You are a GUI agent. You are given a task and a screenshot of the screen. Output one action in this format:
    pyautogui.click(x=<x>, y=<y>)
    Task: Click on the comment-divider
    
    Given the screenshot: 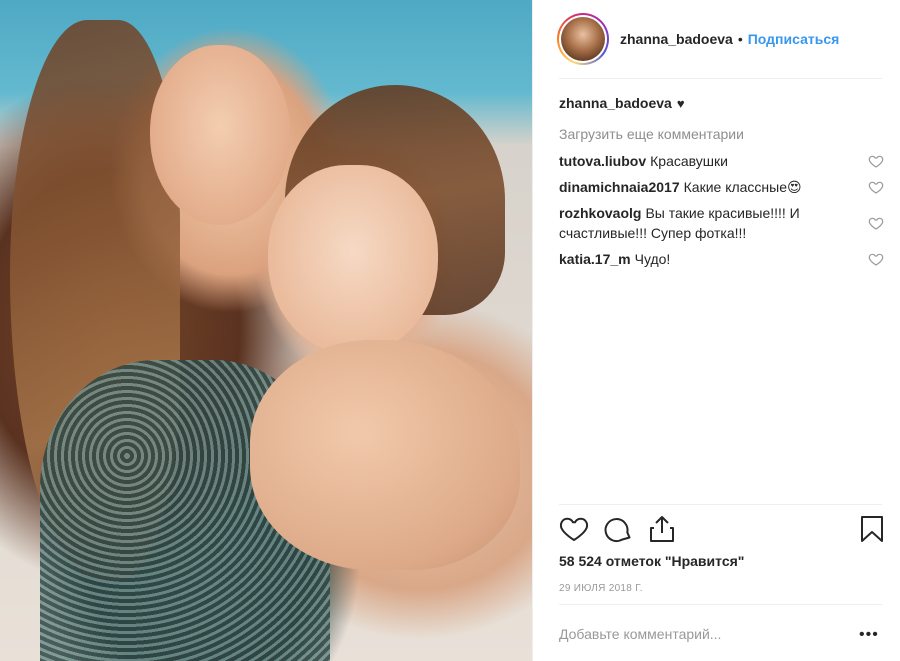 What is the action you would take?
    pyautogui.click(x=720, y=604)
    